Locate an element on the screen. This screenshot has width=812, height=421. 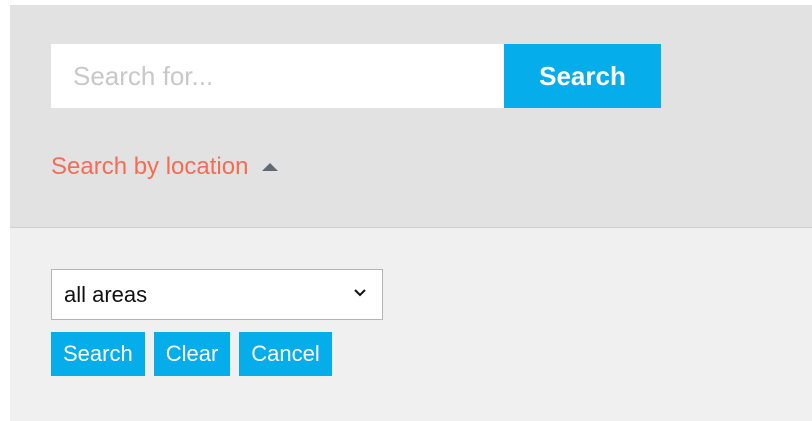
location-actions: Search Clear Cancel is located at coordinates (191, 354).